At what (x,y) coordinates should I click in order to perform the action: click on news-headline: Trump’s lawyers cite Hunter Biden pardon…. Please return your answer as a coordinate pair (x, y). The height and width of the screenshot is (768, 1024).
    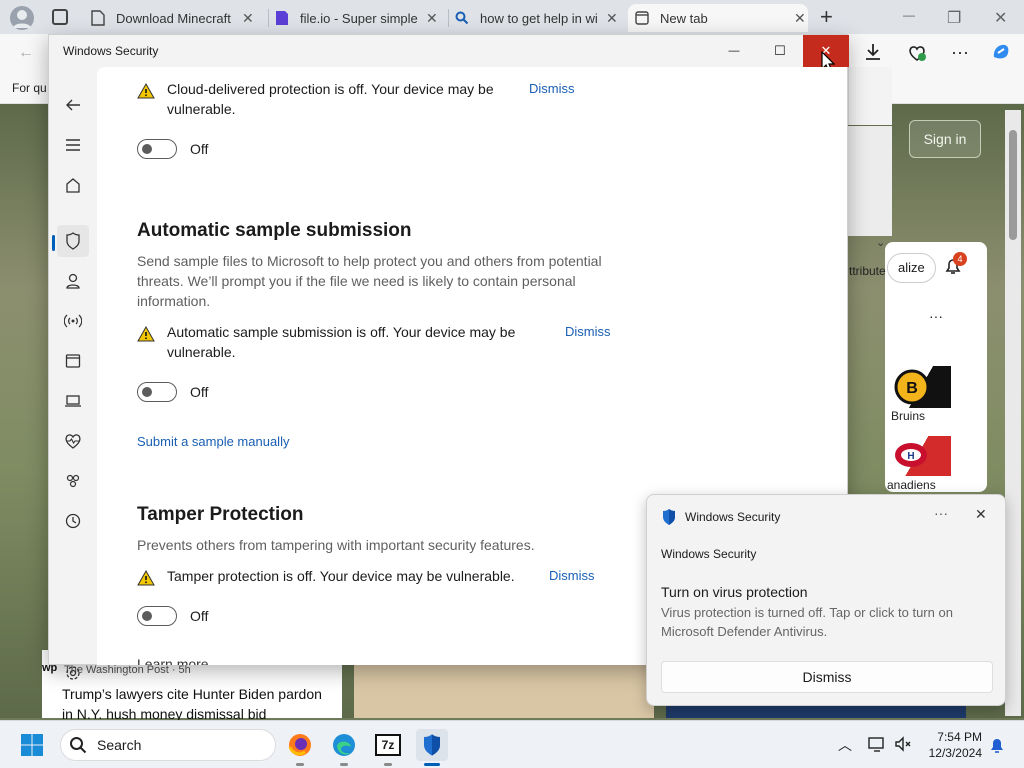
    Looking at the image, I should click on (197, 704).